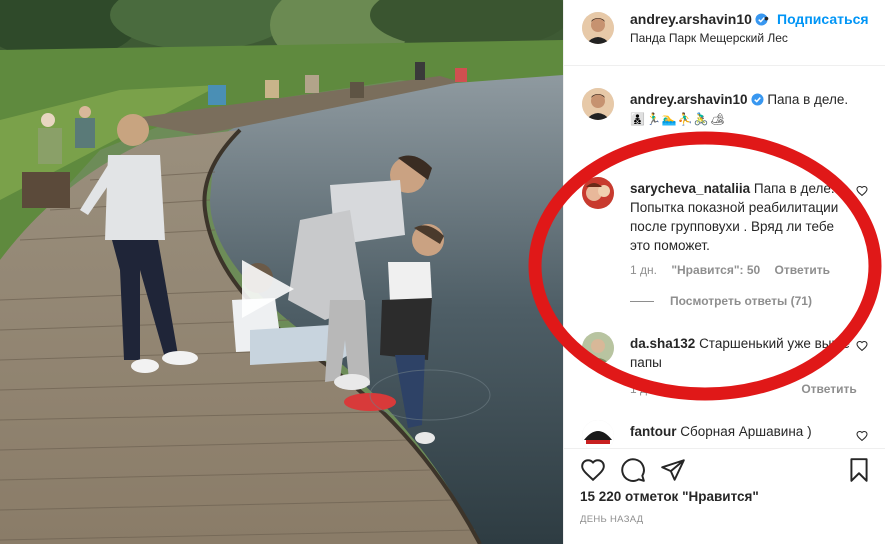 This screenshot has height=544, width=885. I want to click on bookmark-icon, so click(859, 470).